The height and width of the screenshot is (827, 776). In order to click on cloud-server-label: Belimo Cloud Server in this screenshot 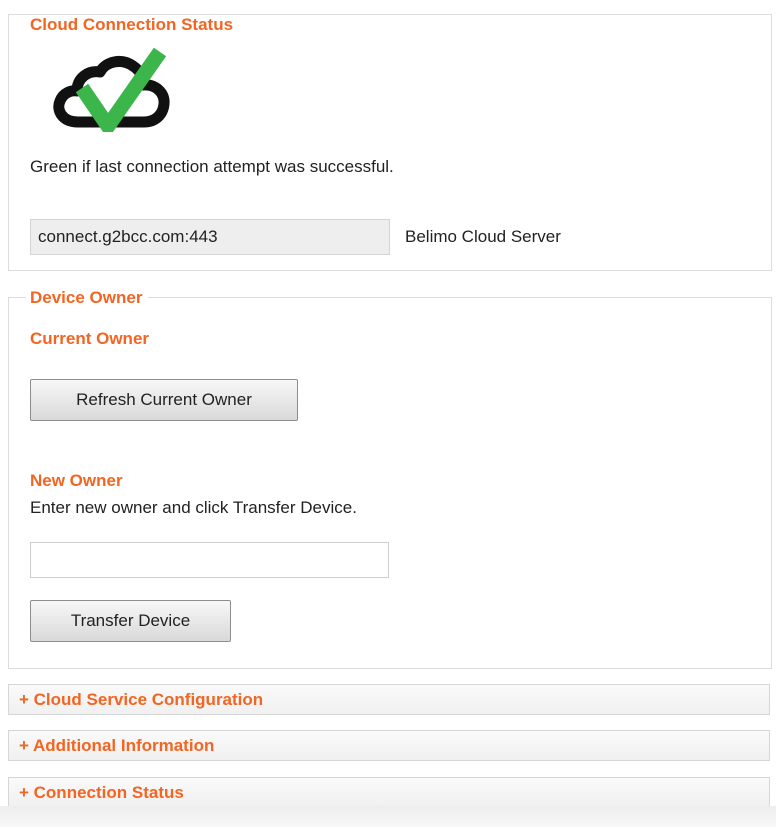, I will do `click(483, 236)`.